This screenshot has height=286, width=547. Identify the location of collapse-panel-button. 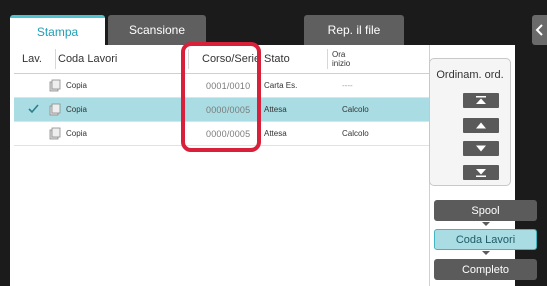
(539, 30).